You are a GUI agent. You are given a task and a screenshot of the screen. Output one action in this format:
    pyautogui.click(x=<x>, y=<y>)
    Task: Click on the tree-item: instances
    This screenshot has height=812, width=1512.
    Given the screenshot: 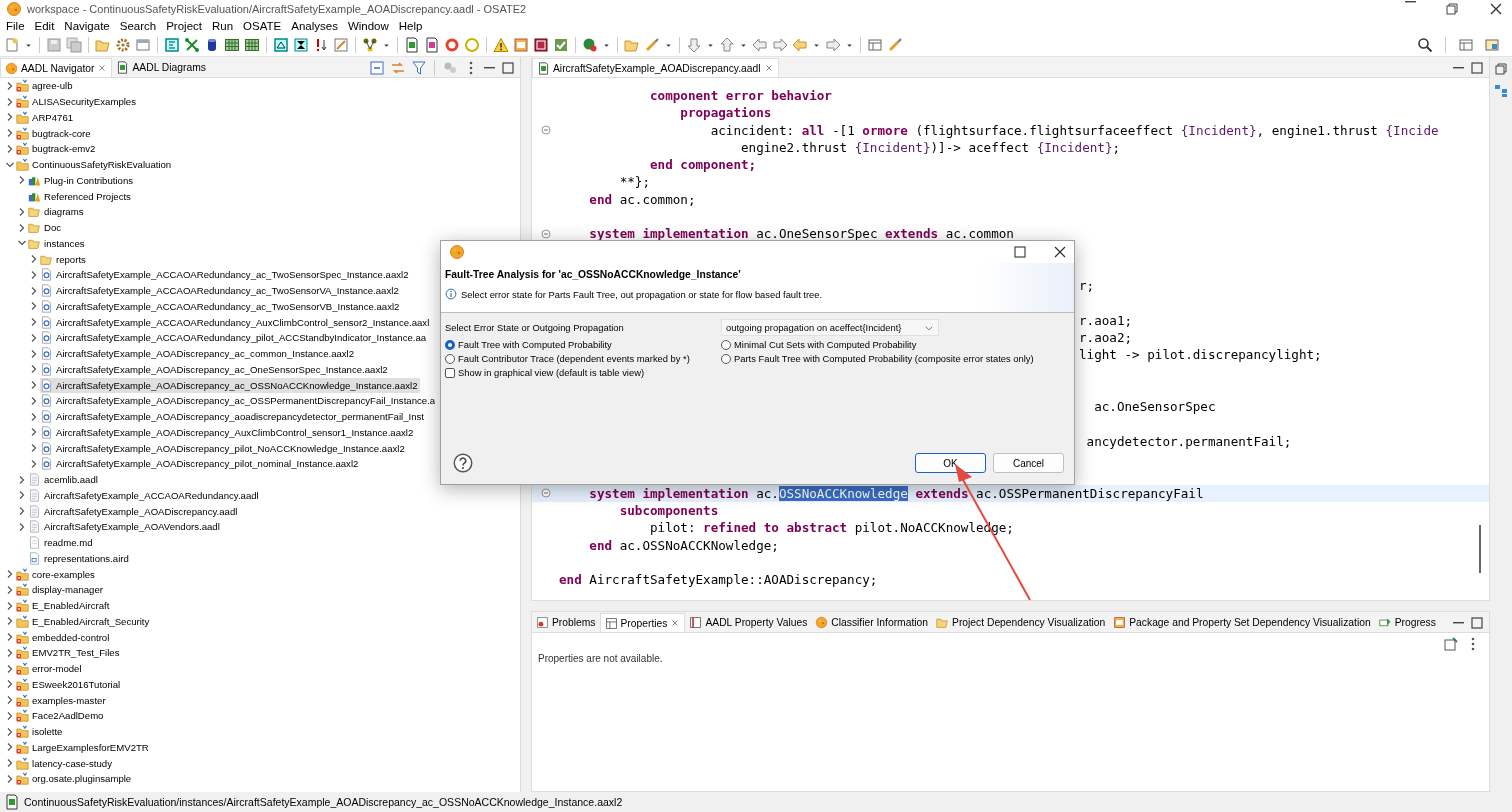 What is the action you would take?
    pyautogui.click(x=57, y=243)
    